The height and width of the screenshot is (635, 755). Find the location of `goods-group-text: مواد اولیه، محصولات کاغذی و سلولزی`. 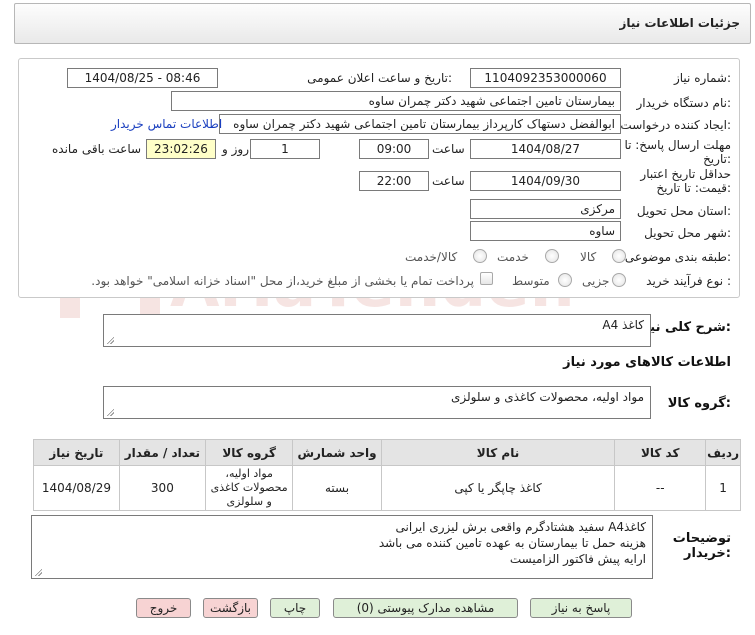

goods-group-text: مواد اولیه، محصولات کاغذی و سلولزی is located at coordinates (547, 397).